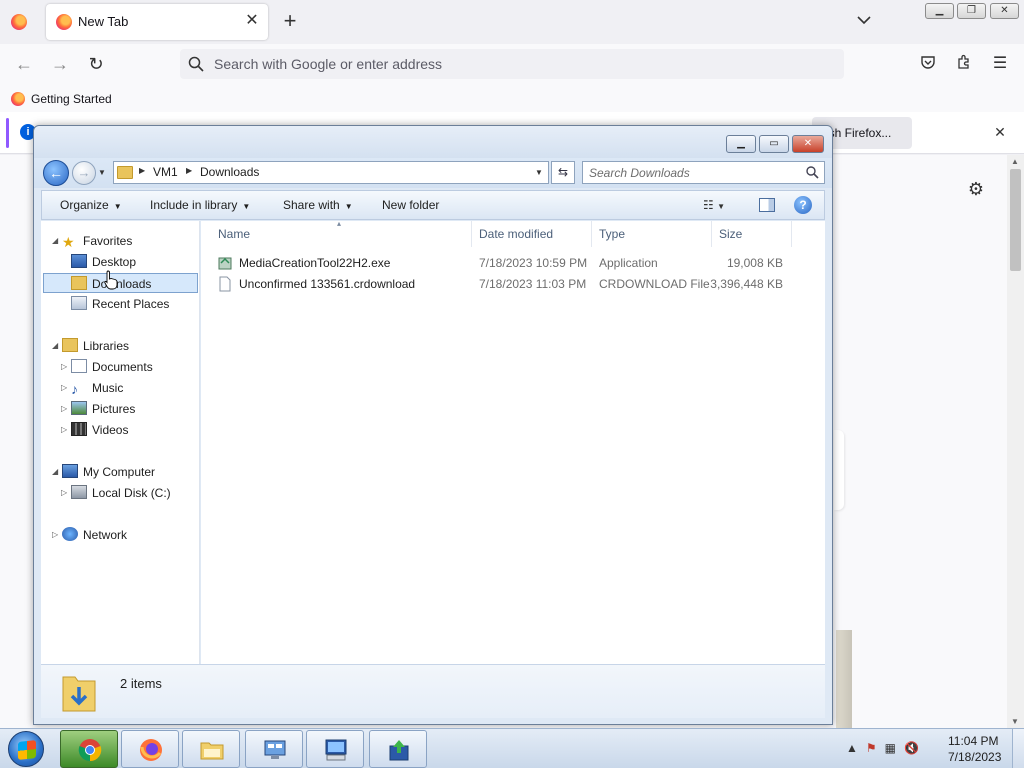 Image resolution: width=1024 pixels, height=768 pixels. Describe the element at coordinates (939, 11) in the screenshot. I see `minimize-button: ▁` at that location.